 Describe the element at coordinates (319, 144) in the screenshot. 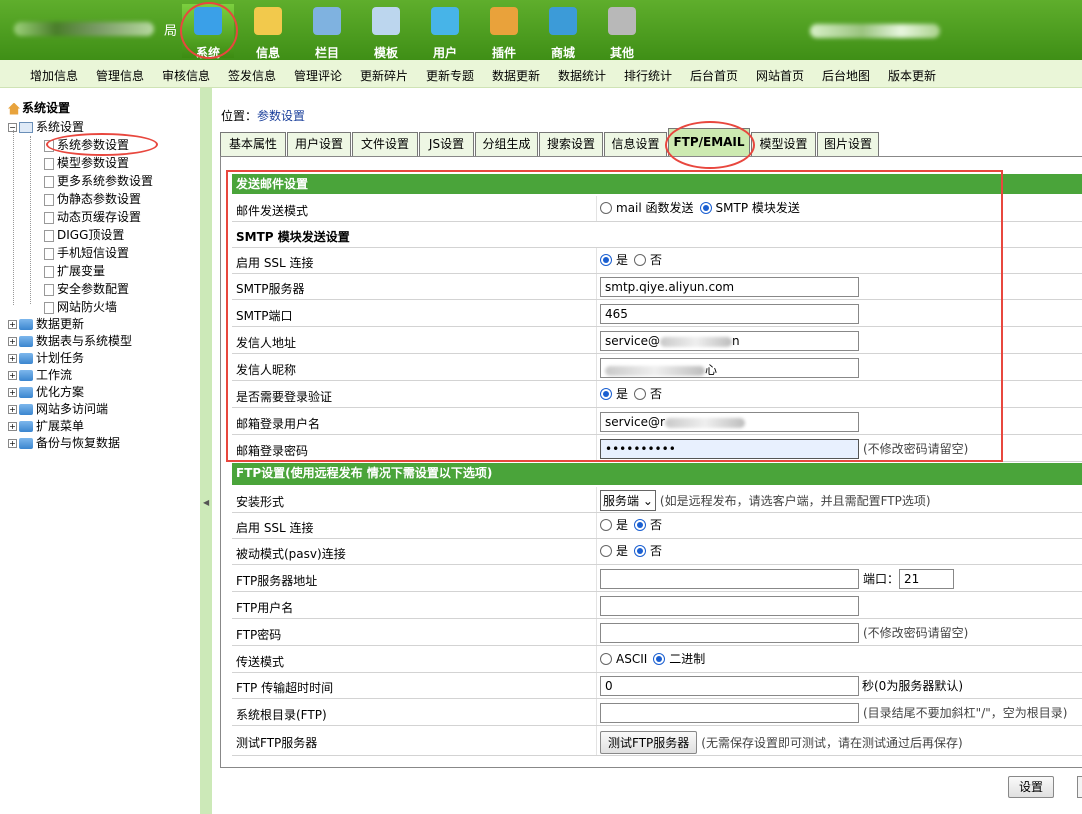

I see `tab-1: 用户设置` at that location.